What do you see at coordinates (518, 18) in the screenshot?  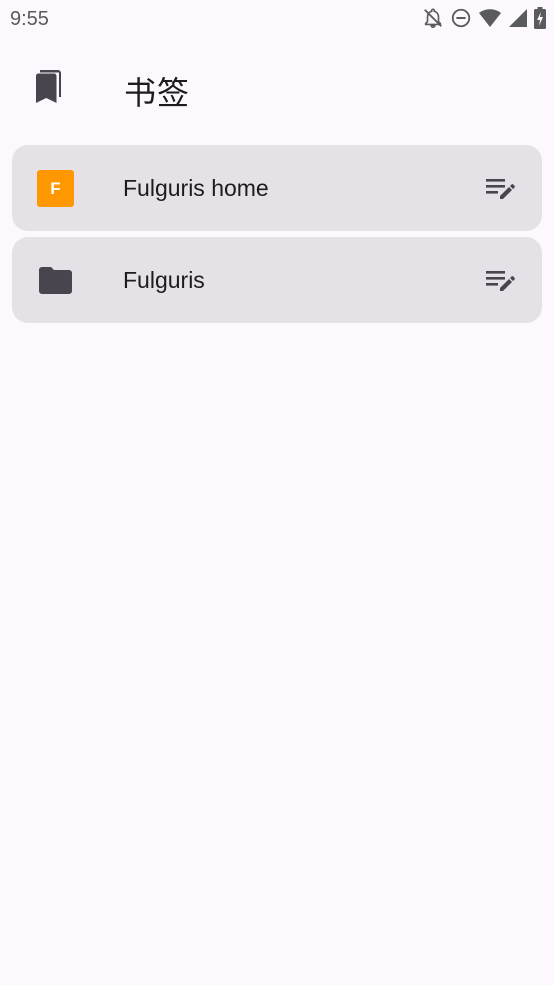 I see `signal-icon` at bounding box center [518, 18].